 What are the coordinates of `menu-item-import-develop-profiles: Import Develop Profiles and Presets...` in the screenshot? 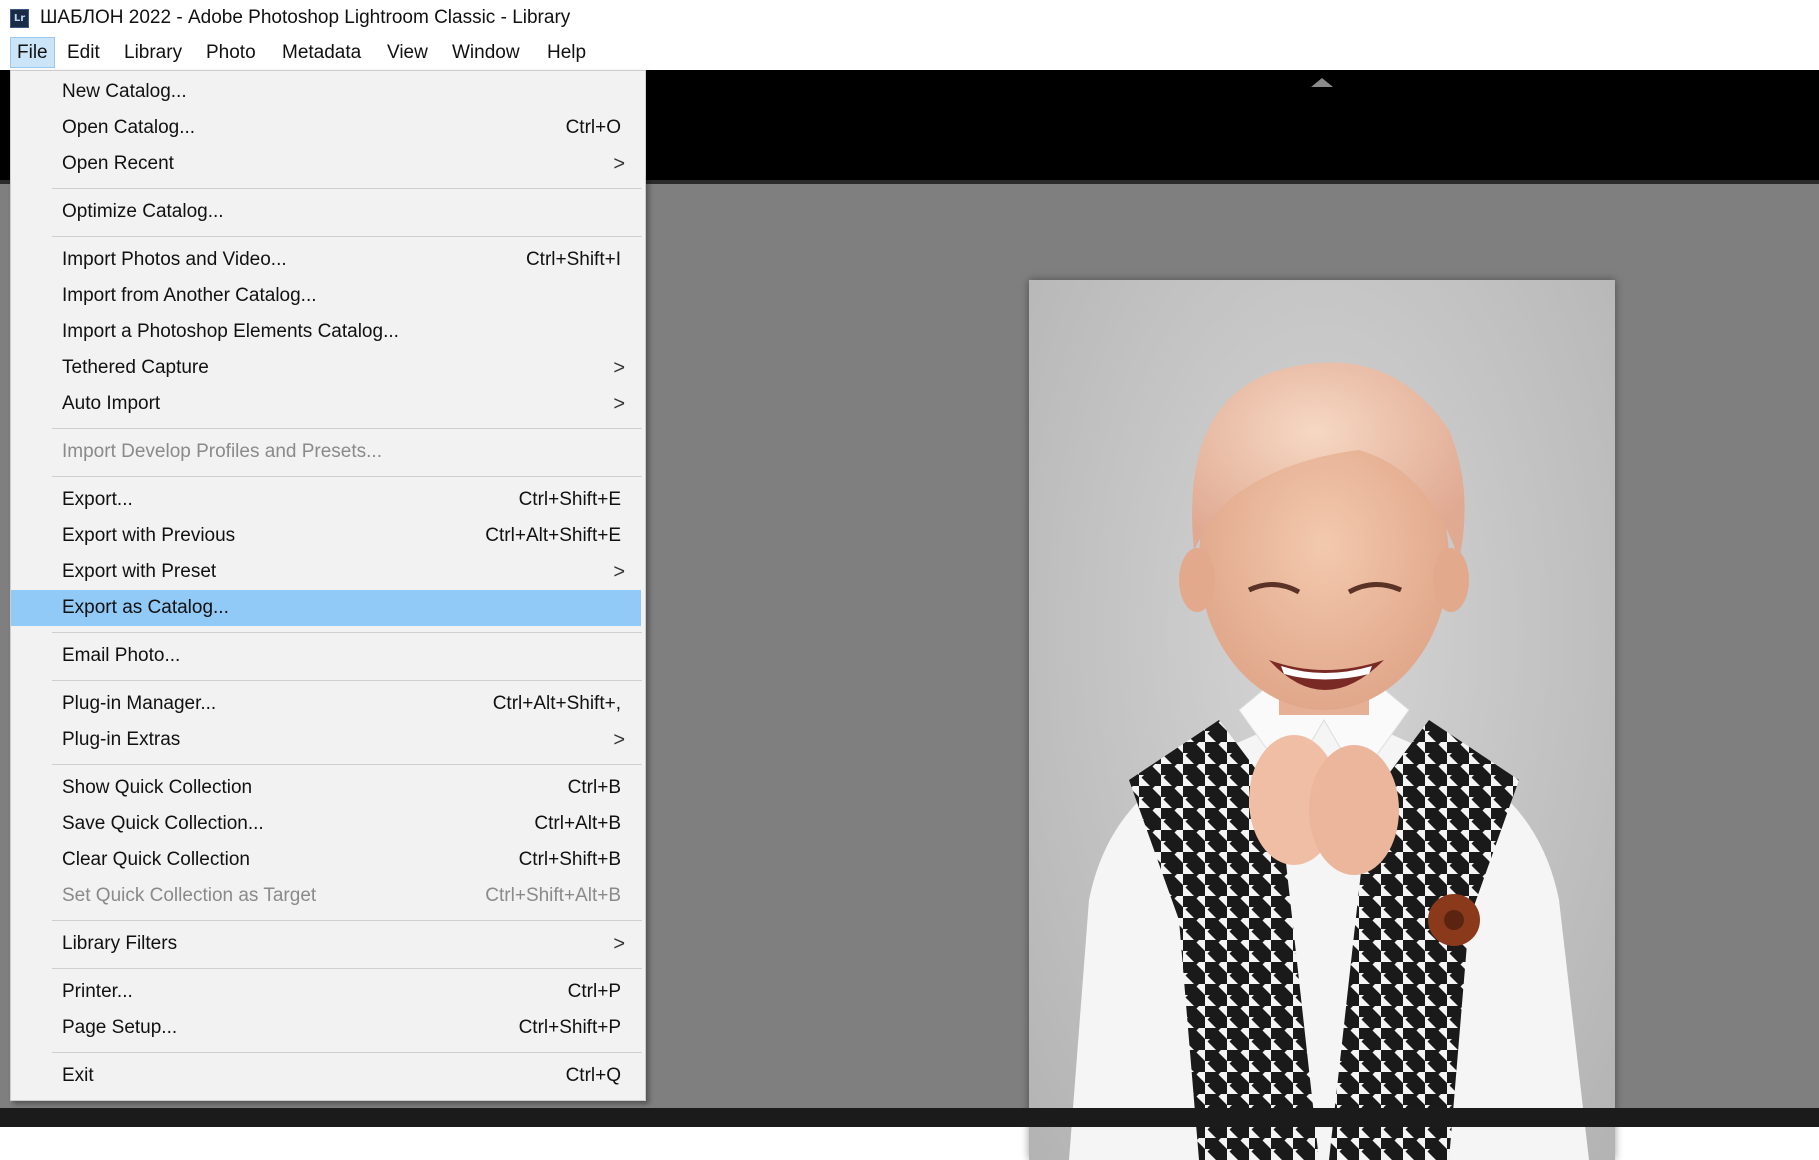 It's located at (328, 452).